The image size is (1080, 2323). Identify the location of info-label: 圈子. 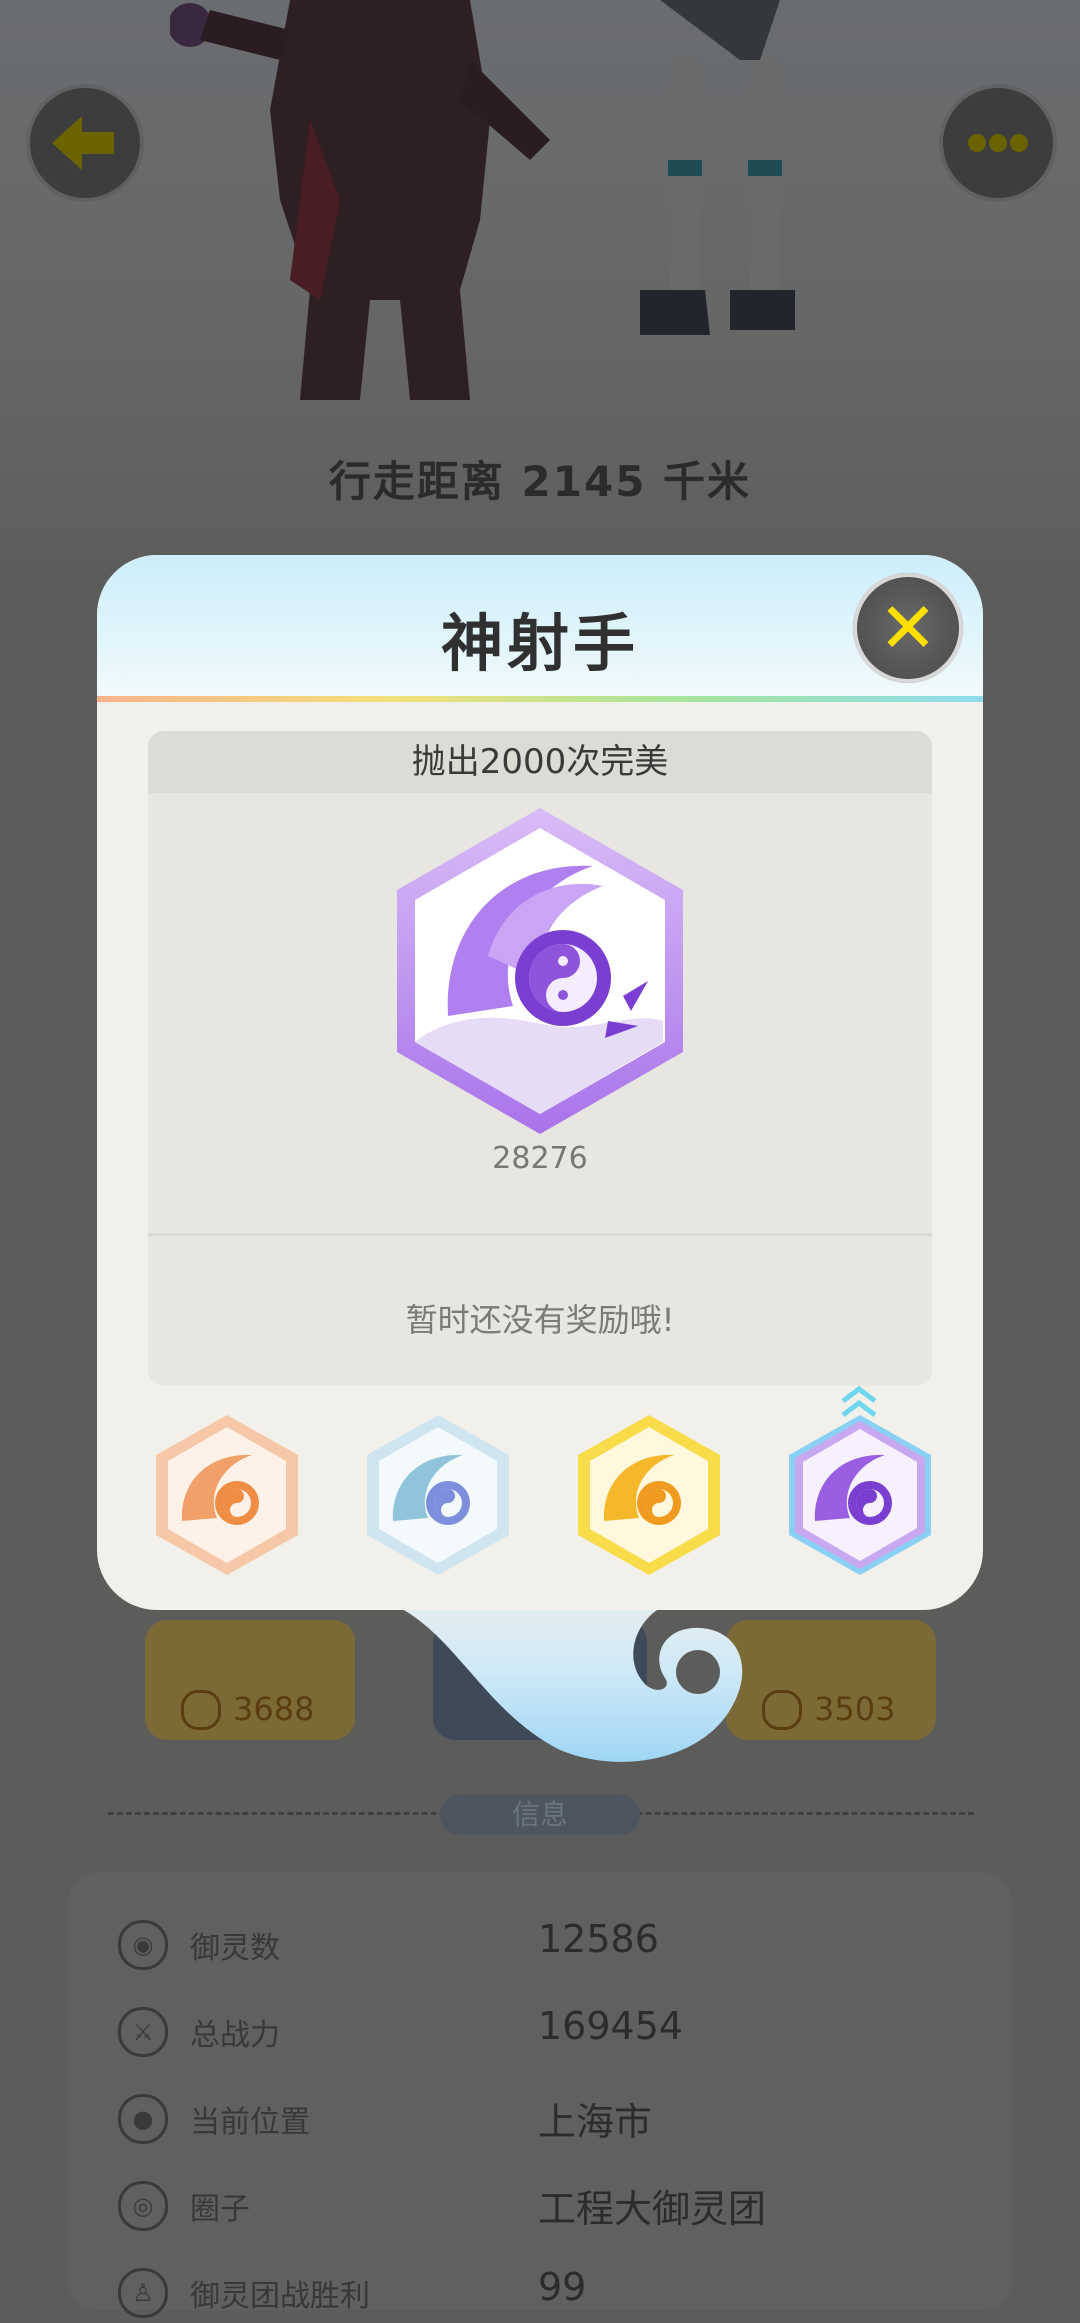
(220, 2209).